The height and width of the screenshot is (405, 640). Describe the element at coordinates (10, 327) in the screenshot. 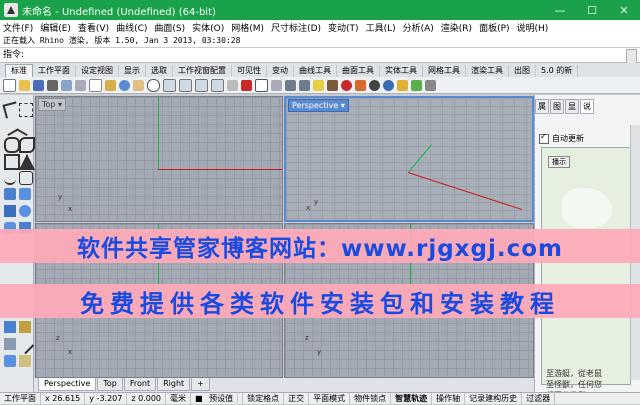

I see `boolean-union-icon` at that location.